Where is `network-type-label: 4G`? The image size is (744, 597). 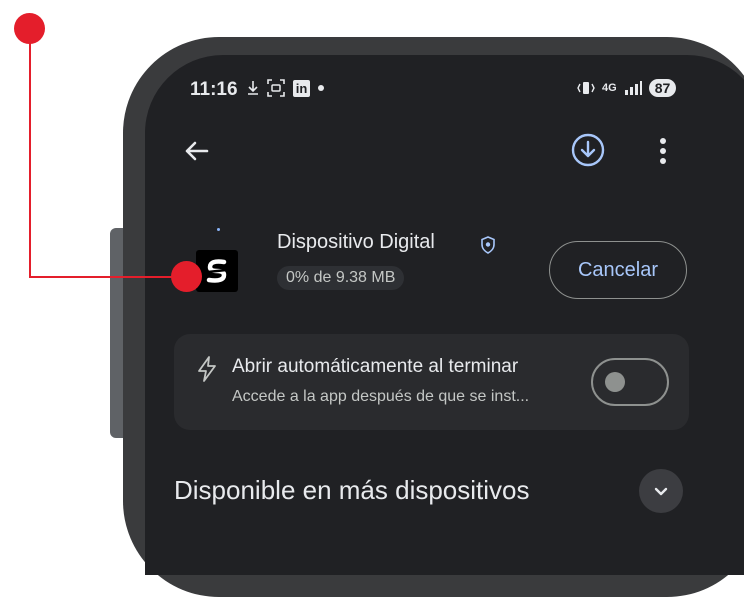 network-type-label: 4G is located at coordinates (609, 88).